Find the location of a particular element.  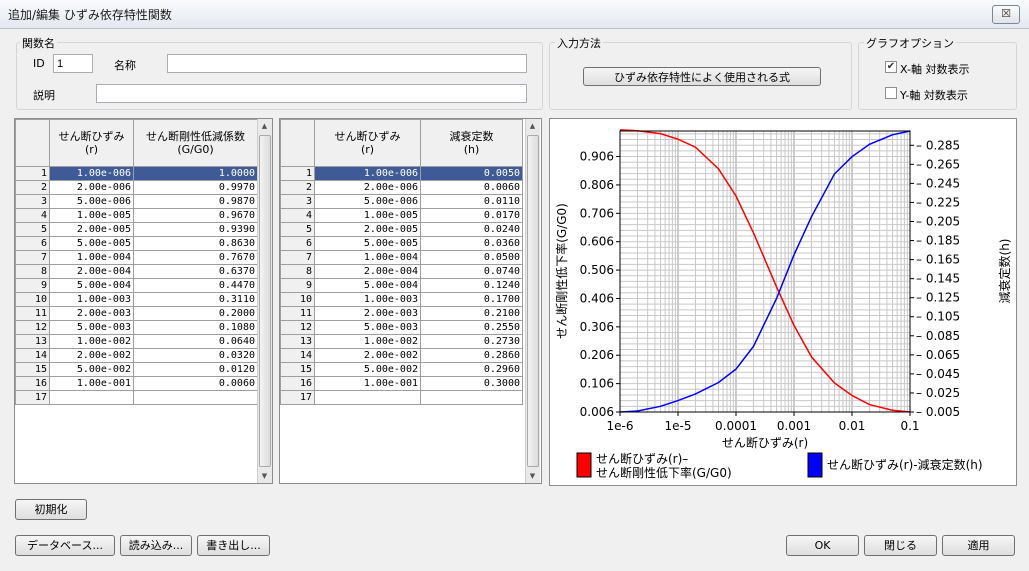

row-number: 12 is located at coordinates (32, 327).